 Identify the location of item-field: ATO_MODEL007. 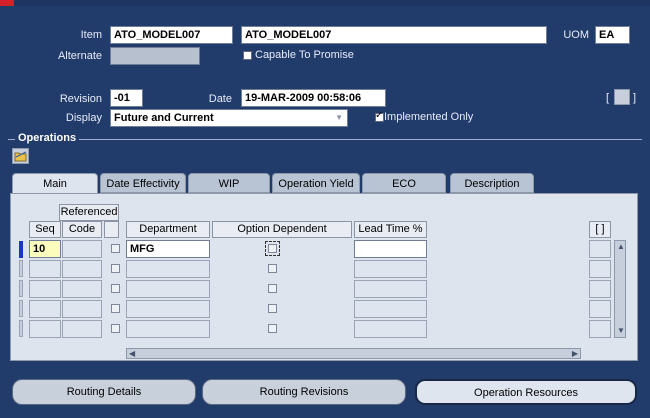
(171, 35).